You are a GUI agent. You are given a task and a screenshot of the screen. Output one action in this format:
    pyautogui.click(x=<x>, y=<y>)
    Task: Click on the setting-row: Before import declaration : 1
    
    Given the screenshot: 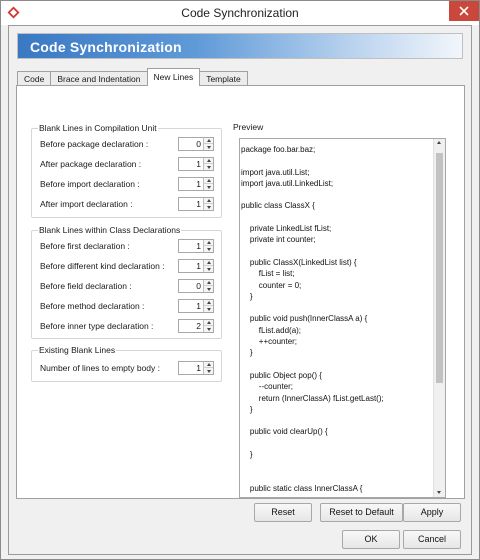 What is the action you would take?
    pyautogui.click(x=127, y=184)
    